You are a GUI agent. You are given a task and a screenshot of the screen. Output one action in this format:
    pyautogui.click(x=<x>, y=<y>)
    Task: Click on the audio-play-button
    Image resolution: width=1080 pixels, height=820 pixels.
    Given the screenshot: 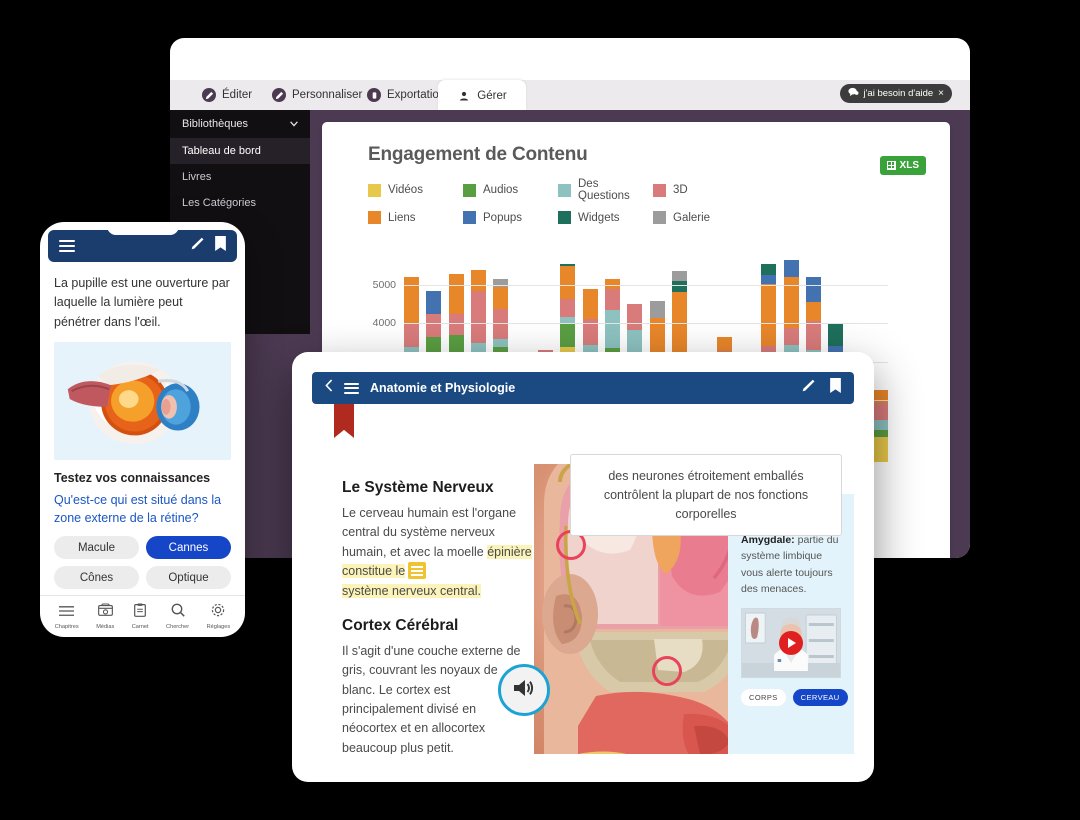 What is the action you would take?
    pyautogui.click(x=524, y=690)
    